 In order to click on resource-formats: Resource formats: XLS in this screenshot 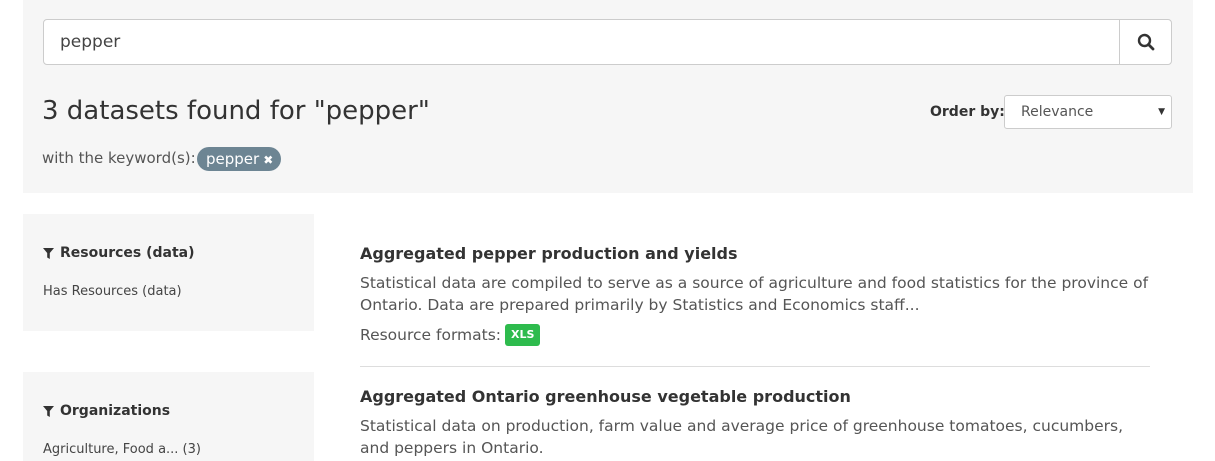, I will do `click(755, 335)`.